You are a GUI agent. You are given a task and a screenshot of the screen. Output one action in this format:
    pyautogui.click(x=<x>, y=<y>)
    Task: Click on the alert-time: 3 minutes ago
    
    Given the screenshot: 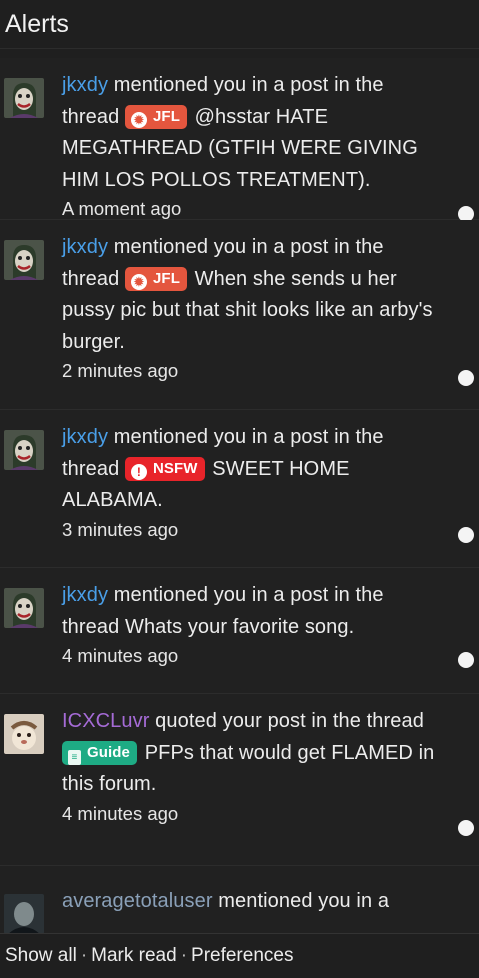 What is the action you would take?
    pyautogui.click(x=120, y=529)
    